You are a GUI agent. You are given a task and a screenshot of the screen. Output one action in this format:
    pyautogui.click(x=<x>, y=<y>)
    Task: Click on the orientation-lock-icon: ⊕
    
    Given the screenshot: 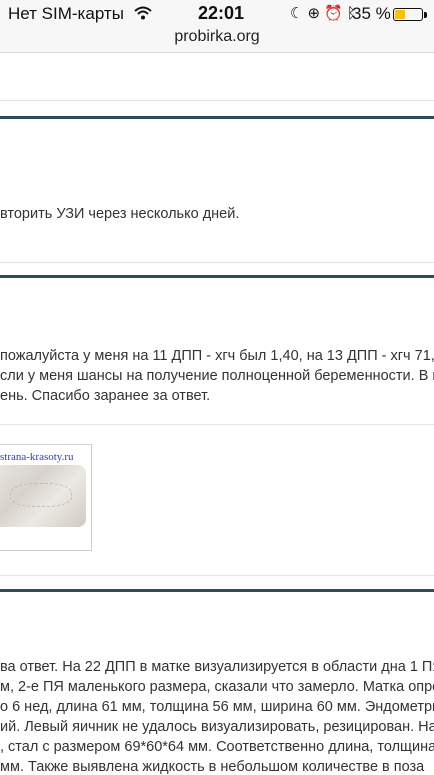 What is the action you would take?
    pyautogui.click(x=316, y=13)
    